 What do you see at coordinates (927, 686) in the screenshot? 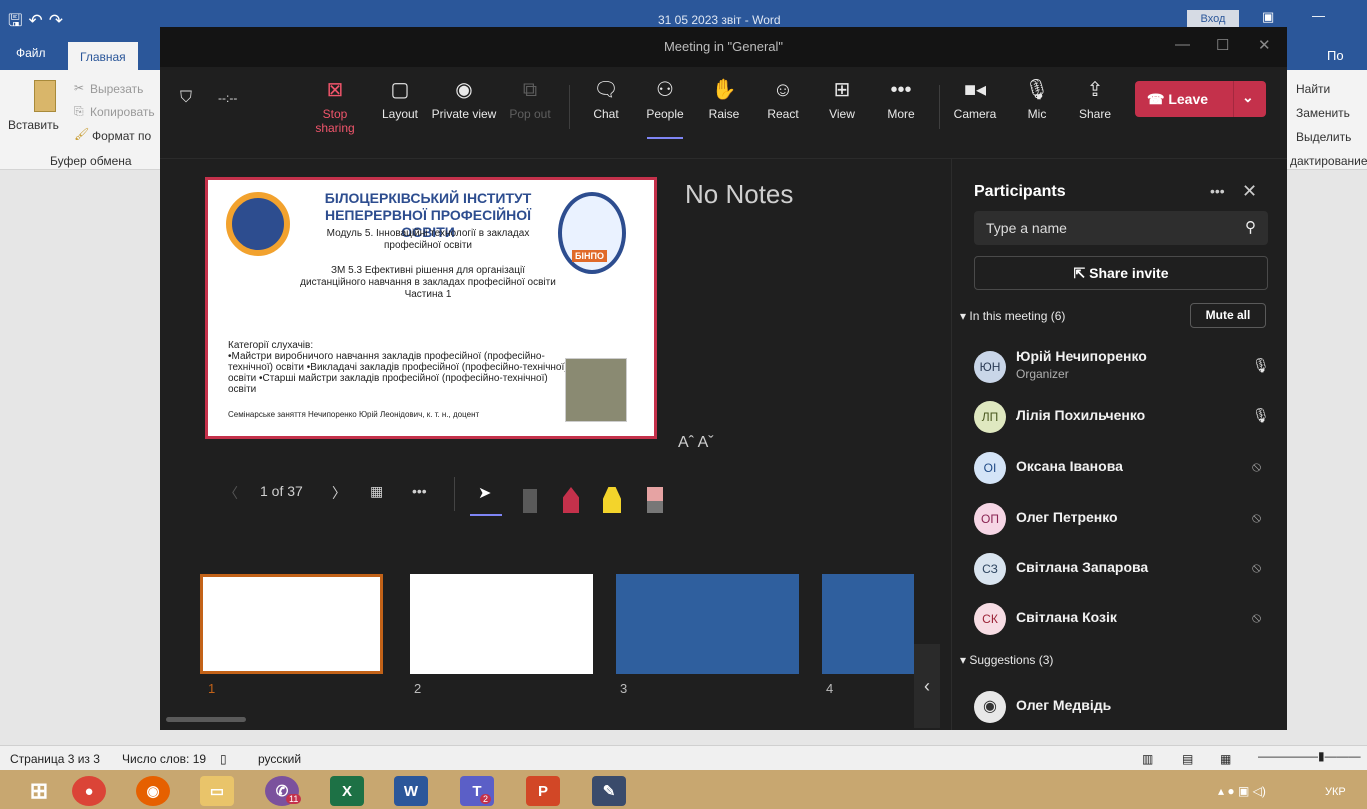
I see `collapse-thumbnails-icon: ‹` at bounding box center [927, 686].